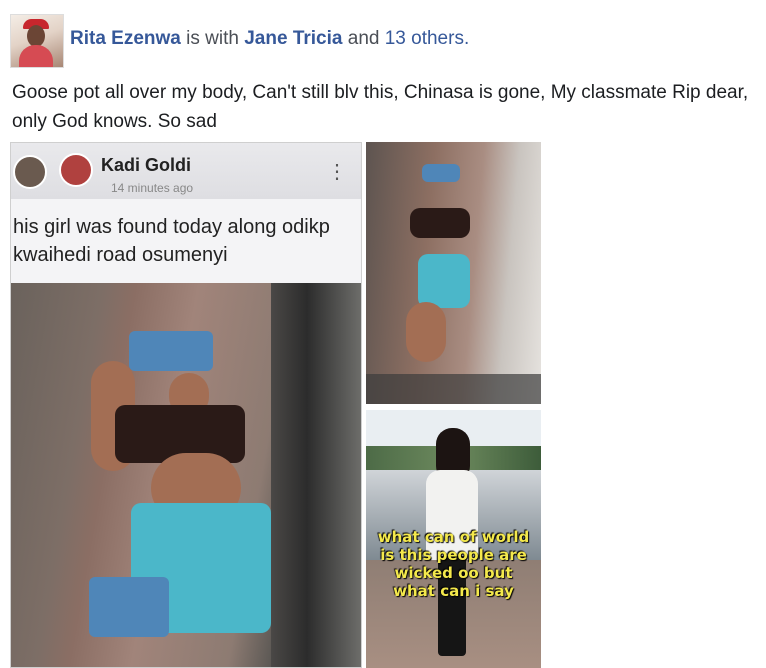  I want to click on avatar-face, so click(36, 36).